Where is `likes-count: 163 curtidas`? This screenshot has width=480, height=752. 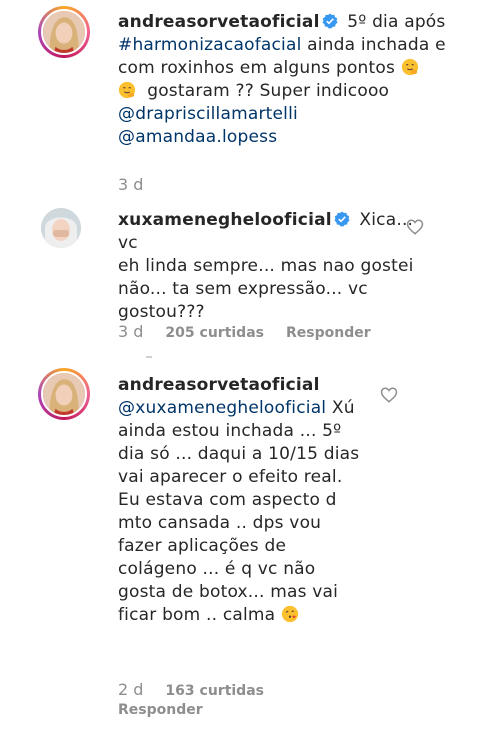 likes-count: 163 curtidas is located at coordinates (214, 691).